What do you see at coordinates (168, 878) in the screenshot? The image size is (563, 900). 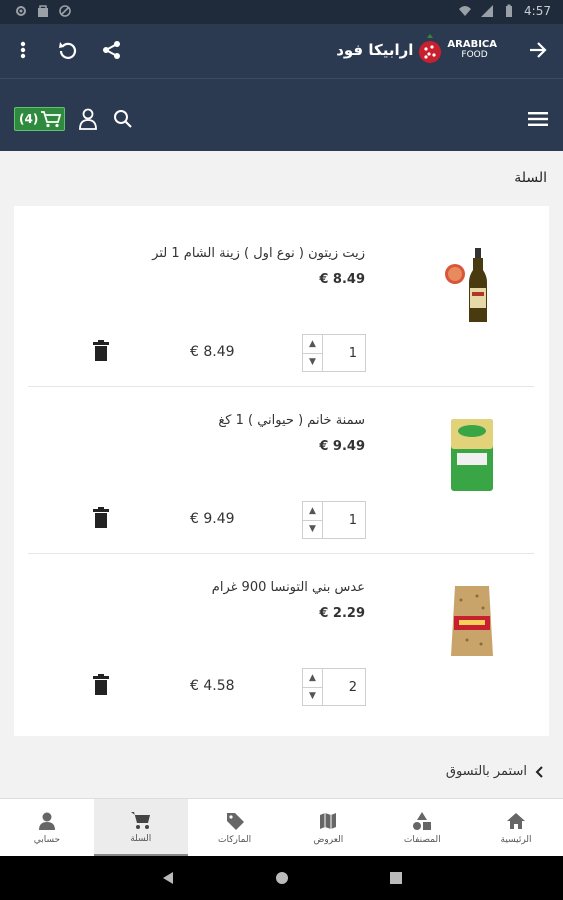 I see `back-triangle-icon` at bounding box center [168, 878].